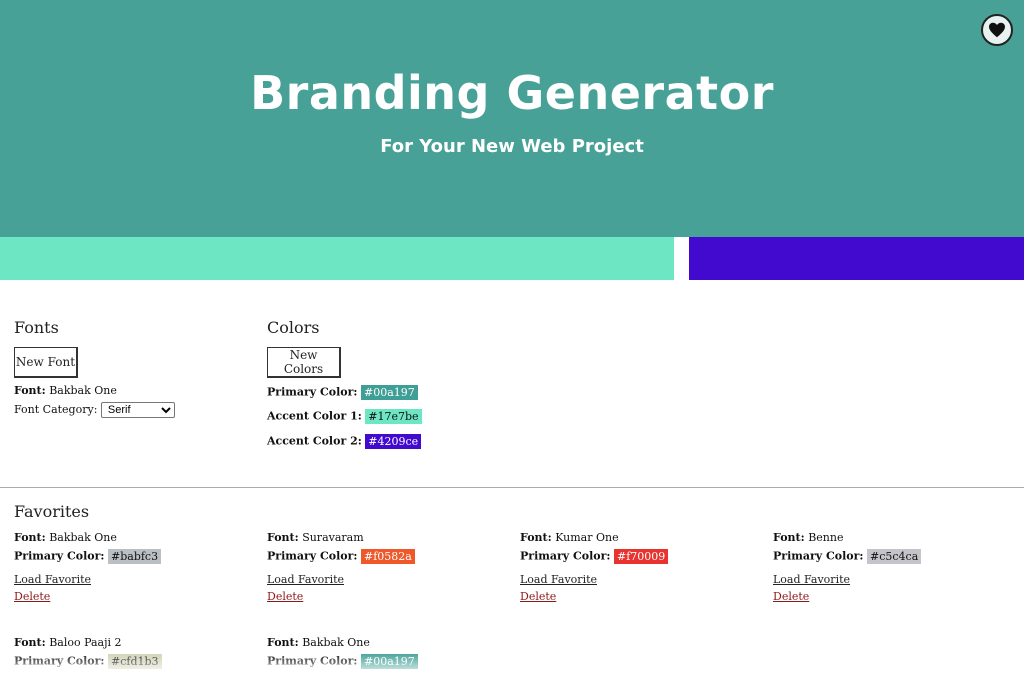 The width and height of the screenshot is (1024, 674). What do you see at coordinates (512, 487) in the screenshot?
I see `section-divider` at bounding box center [512, 487].